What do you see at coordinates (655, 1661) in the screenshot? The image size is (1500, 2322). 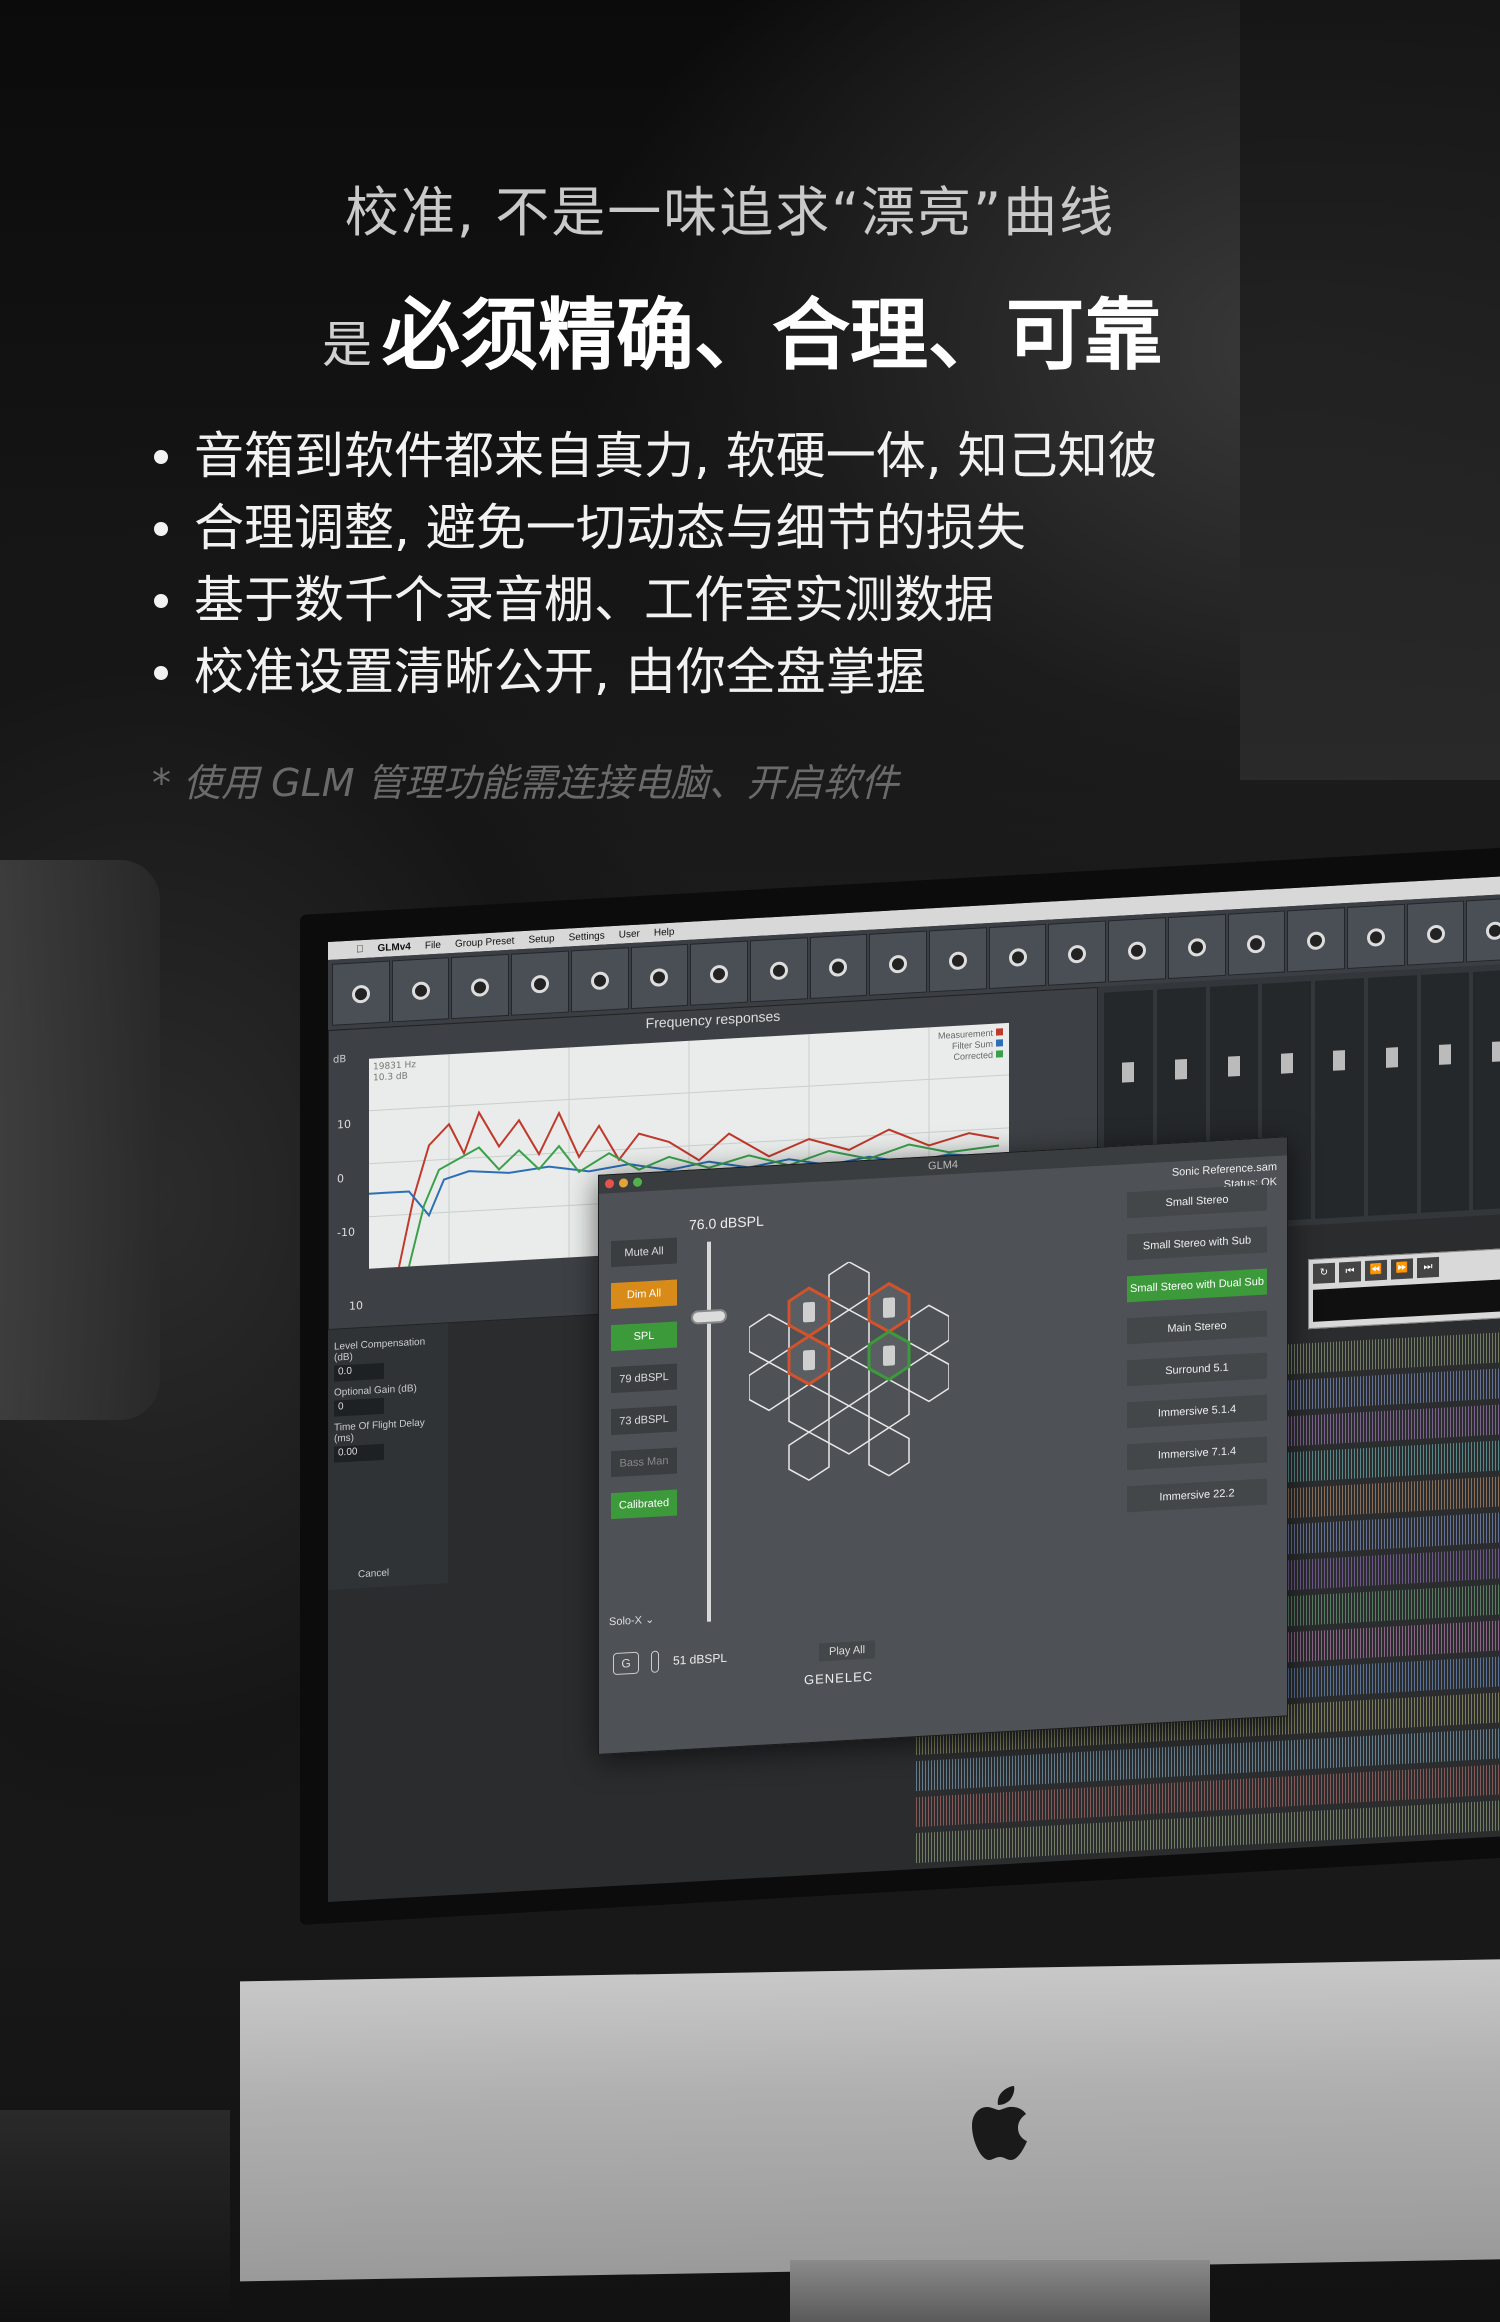 I see `spl-meter-icon` at bounding box center [655, 1661].